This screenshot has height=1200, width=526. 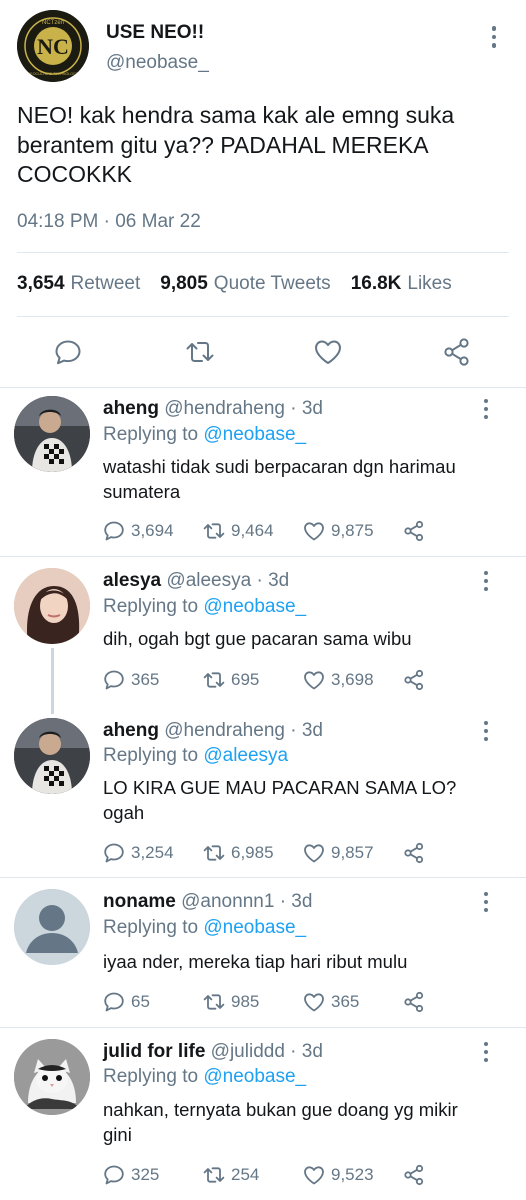 I want to click on reply-actions: 3,694 9,464 9,875, so click(x=272, y=531).